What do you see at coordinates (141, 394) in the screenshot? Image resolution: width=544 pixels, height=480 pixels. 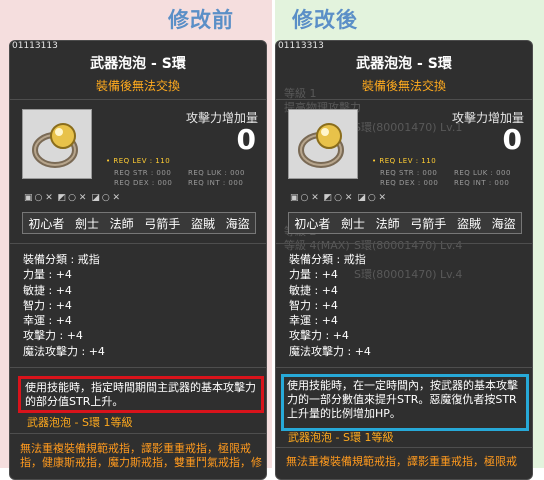 I see `skill-description-highlight: 使用技能時，指定時間期間主武器的基本攻擊力的部分值STR上升。` at bounding box center [141, 394].